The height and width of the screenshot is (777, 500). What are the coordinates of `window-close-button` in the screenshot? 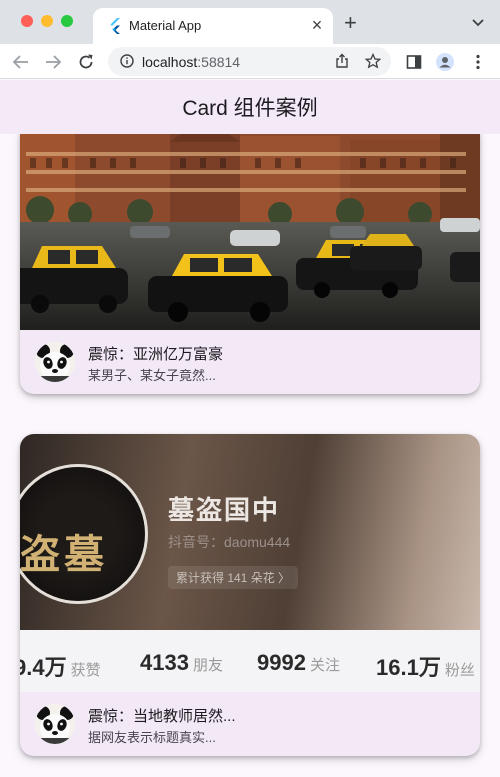 It's located at (27, 21).